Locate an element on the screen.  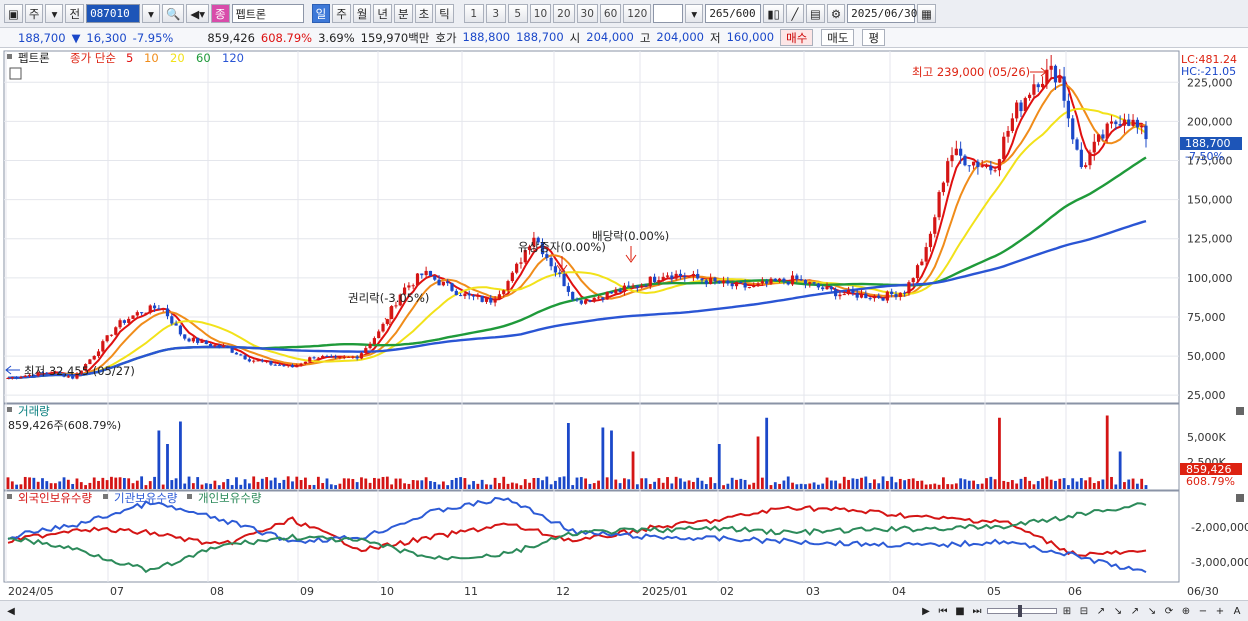
date-input: 2025/06/30 is located at coordinates (882, 13).